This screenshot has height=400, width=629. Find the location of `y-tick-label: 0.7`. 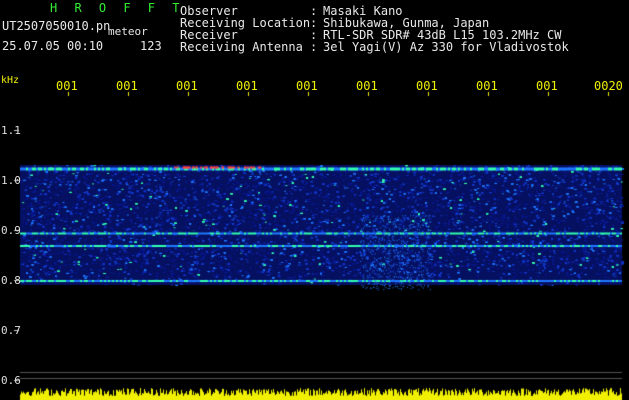

y-tick-label: 0.7 is located at coordinates (11, 330).